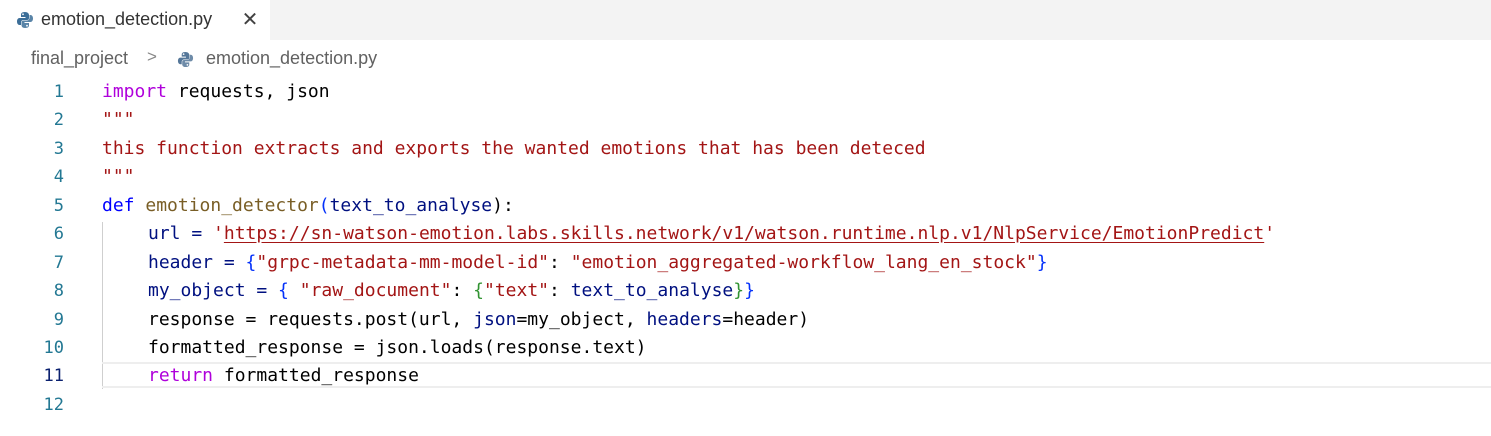 The width and height of the screenshot is (1491, 436). I want to click on keyword: return, so click(181, 375).